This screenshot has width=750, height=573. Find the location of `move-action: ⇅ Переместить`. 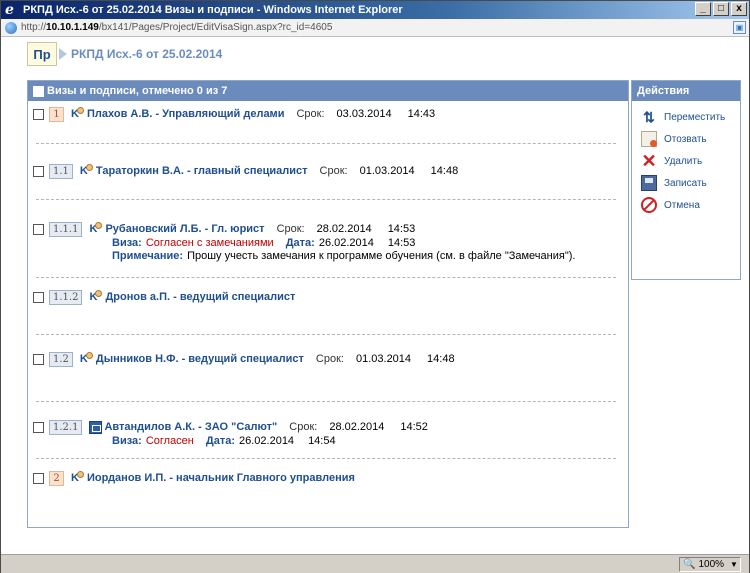

move-action: ⇅ Переместить is located at coordinates (686, 117).